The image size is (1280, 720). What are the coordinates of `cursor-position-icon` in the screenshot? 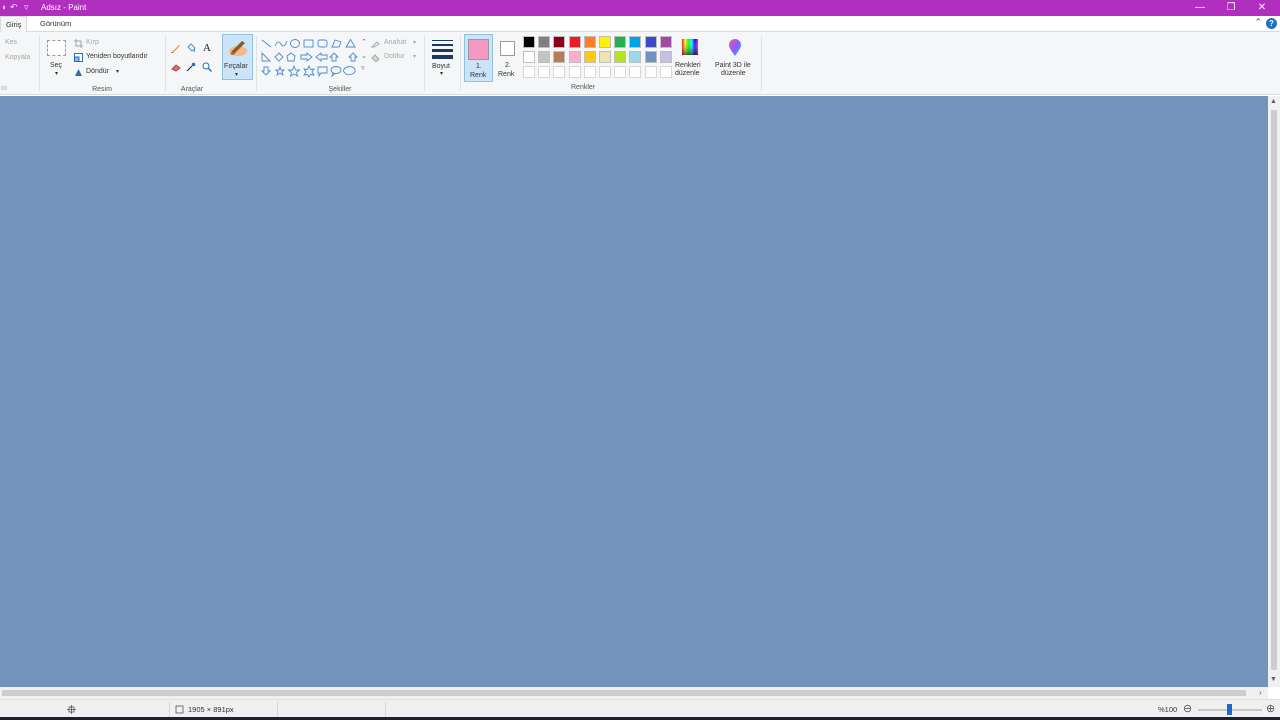 It's located at (71, 709).